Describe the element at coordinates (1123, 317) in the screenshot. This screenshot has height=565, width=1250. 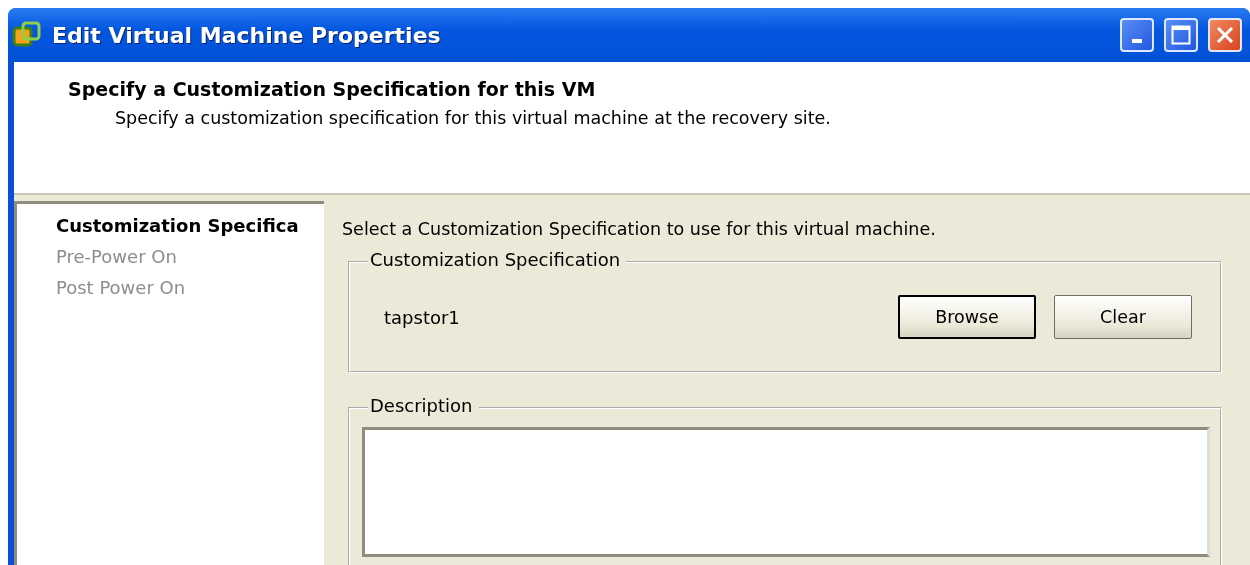
I see `dialog-button: Clear` at that location.